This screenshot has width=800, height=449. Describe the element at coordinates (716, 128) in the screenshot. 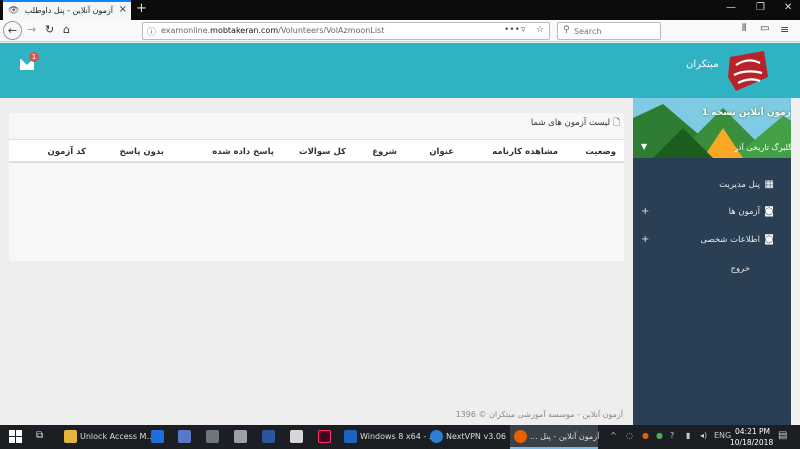

I see `sidebar-banner: آزمون آنلاین نسخه 1 گلبرگ تاریخی آذر ▼` at that location.